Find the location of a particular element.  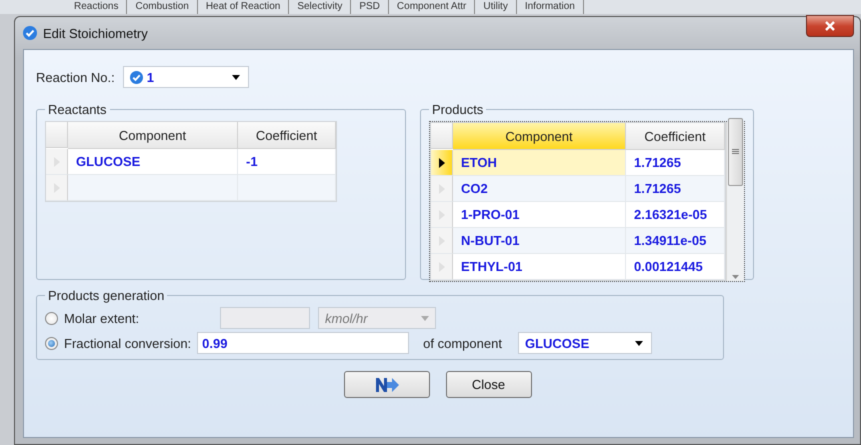

scroll-down-icon is located at coordinates (735, 277).